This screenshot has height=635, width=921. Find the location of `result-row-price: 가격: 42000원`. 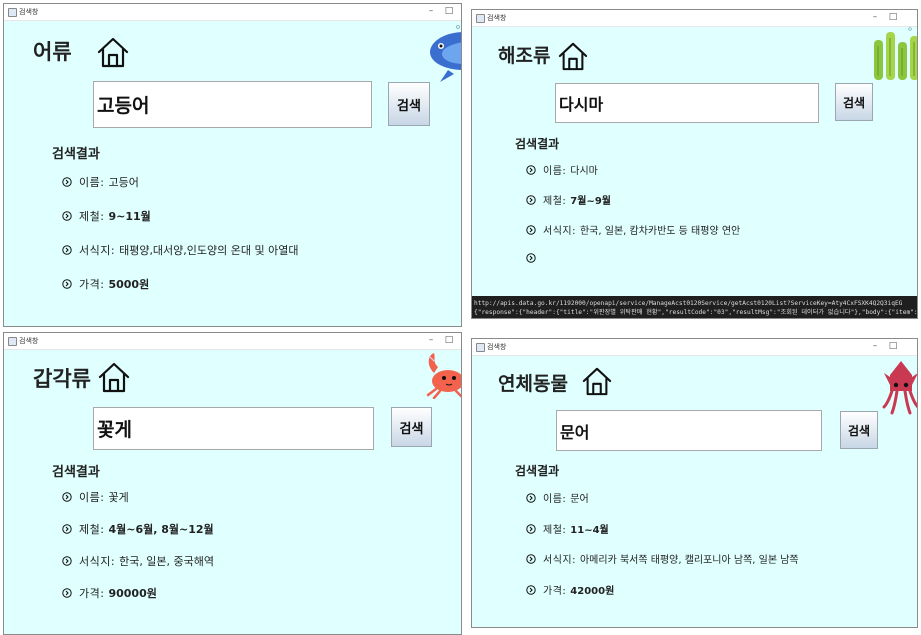

result-row-price: 가격: 42000원 is located at coordinates (570, 589).